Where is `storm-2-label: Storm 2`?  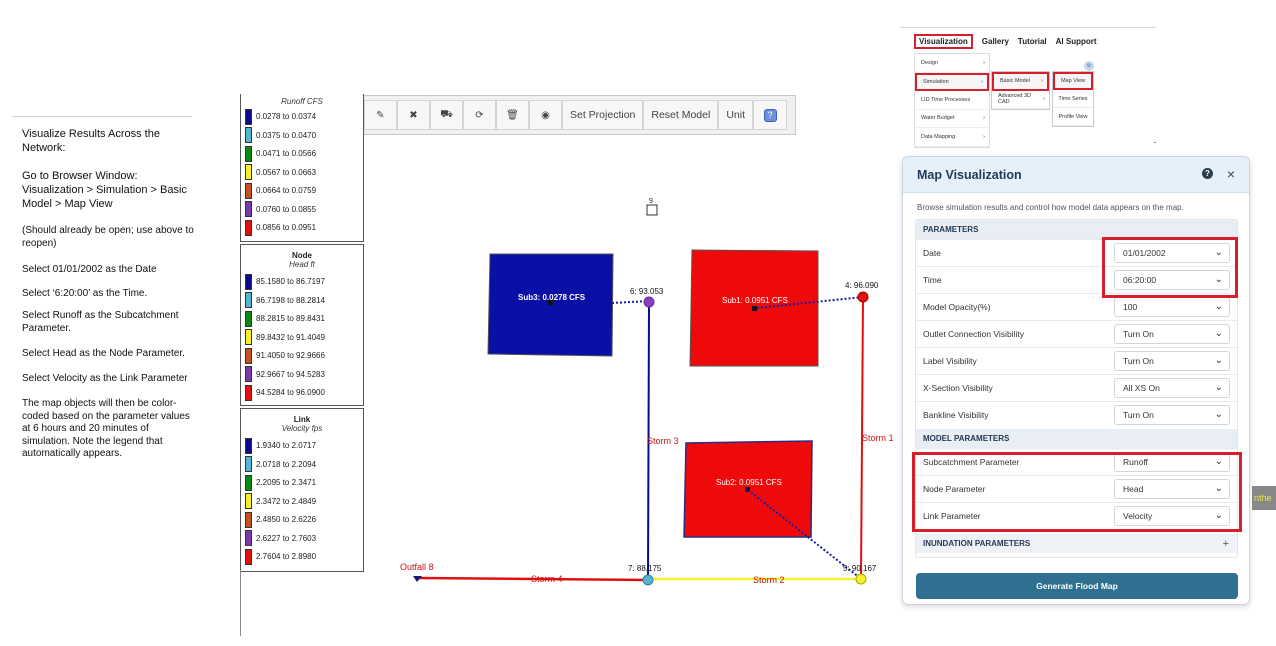 storm-2-label: Storm 2 is located at coordinates (769, 580).